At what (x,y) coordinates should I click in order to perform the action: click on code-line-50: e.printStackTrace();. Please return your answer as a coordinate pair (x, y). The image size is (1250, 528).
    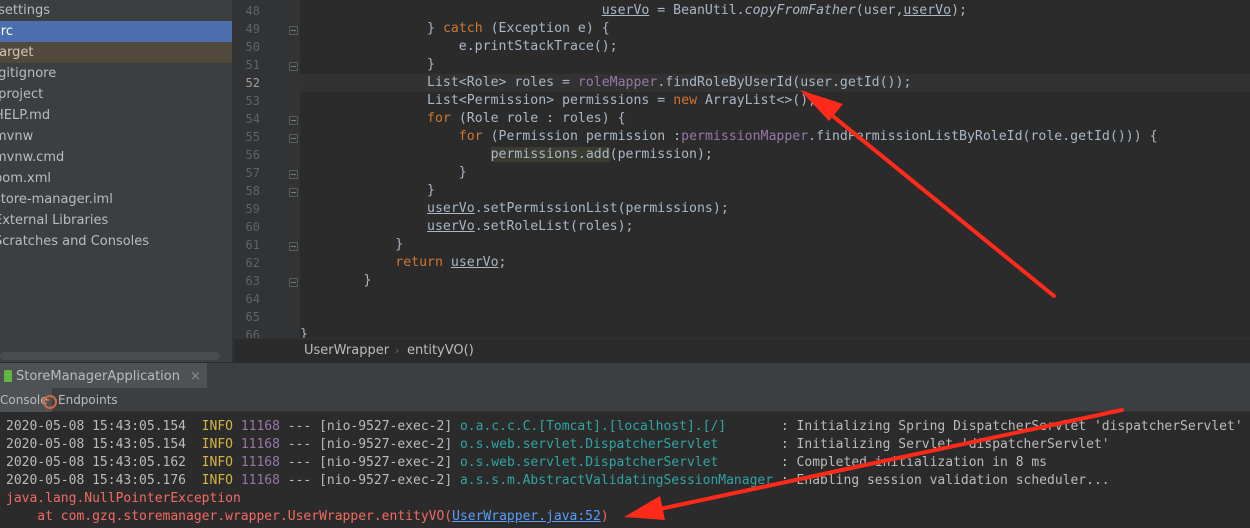
    Looking at the image, I should click on (459, 47).